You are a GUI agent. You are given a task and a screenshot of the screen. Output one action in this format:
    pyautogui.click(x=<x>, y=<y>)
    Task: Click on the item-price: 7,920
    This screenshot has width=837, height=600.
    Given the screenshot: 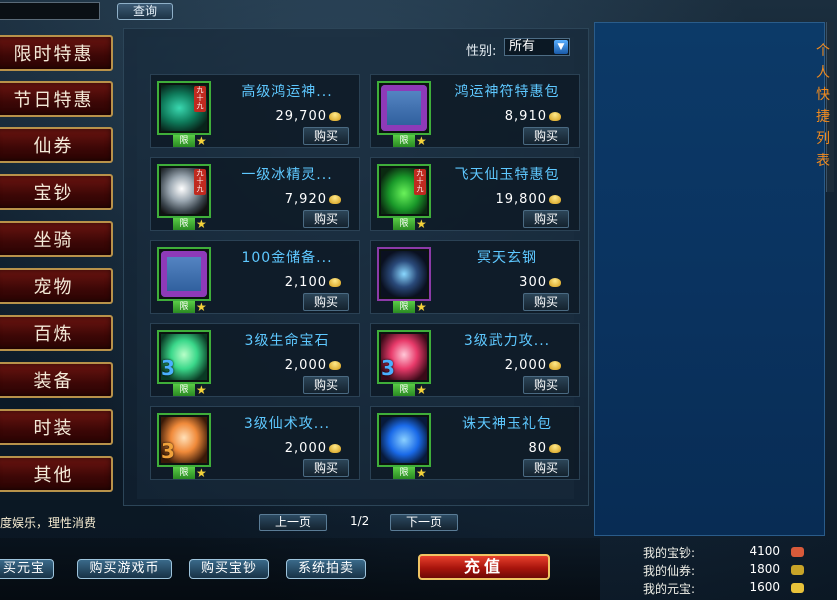 What is the action you would take?
    pyautogui.click(x=305, y=199)
    